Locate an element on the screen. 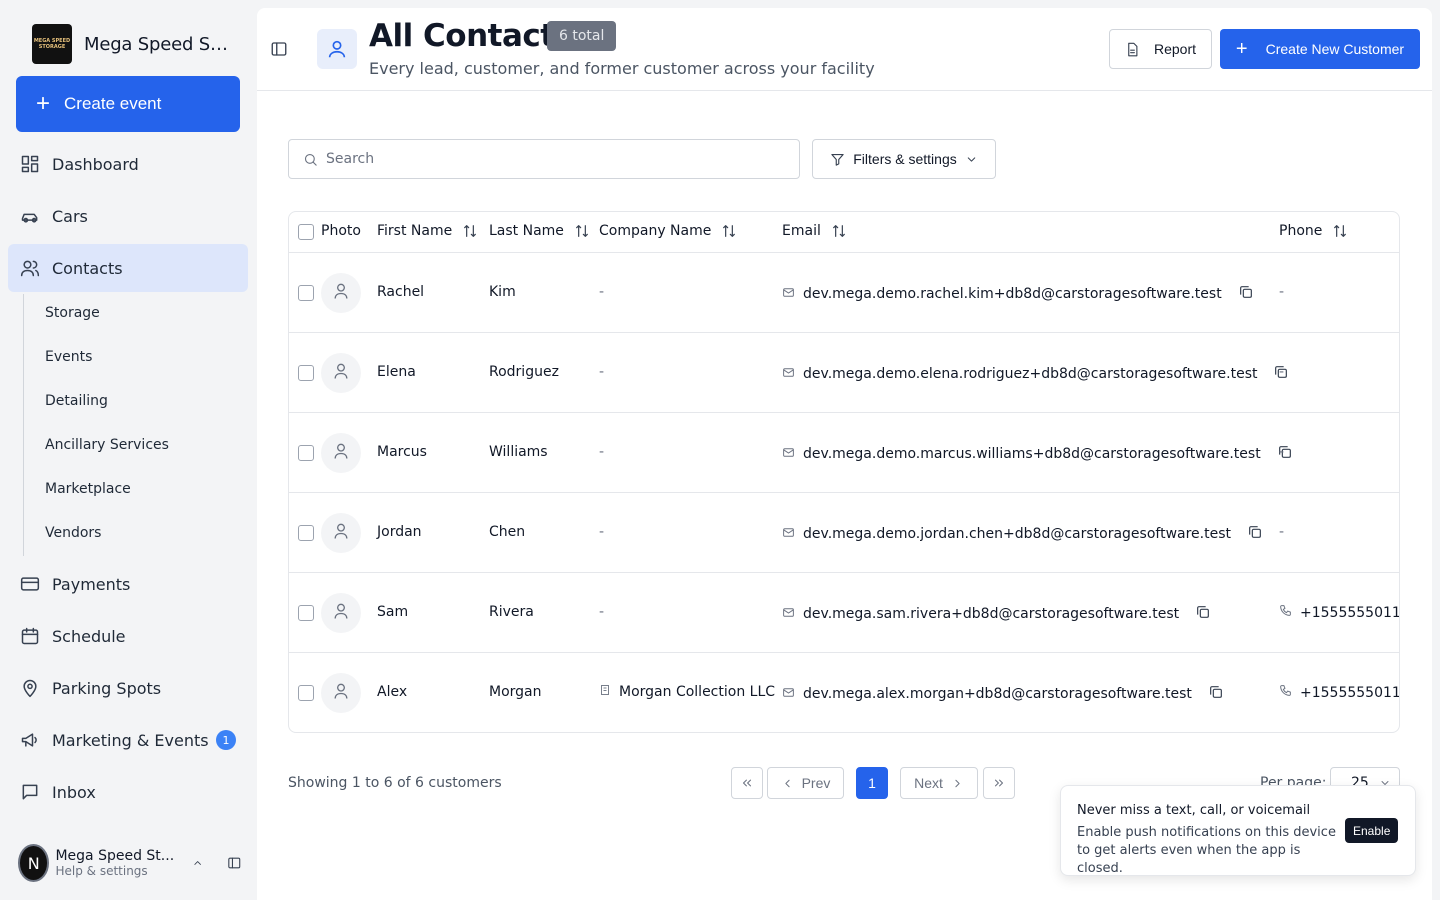 This screenshot has width=1440, height=900. last-name-cell: Williams is located at coordinates (518, 452).